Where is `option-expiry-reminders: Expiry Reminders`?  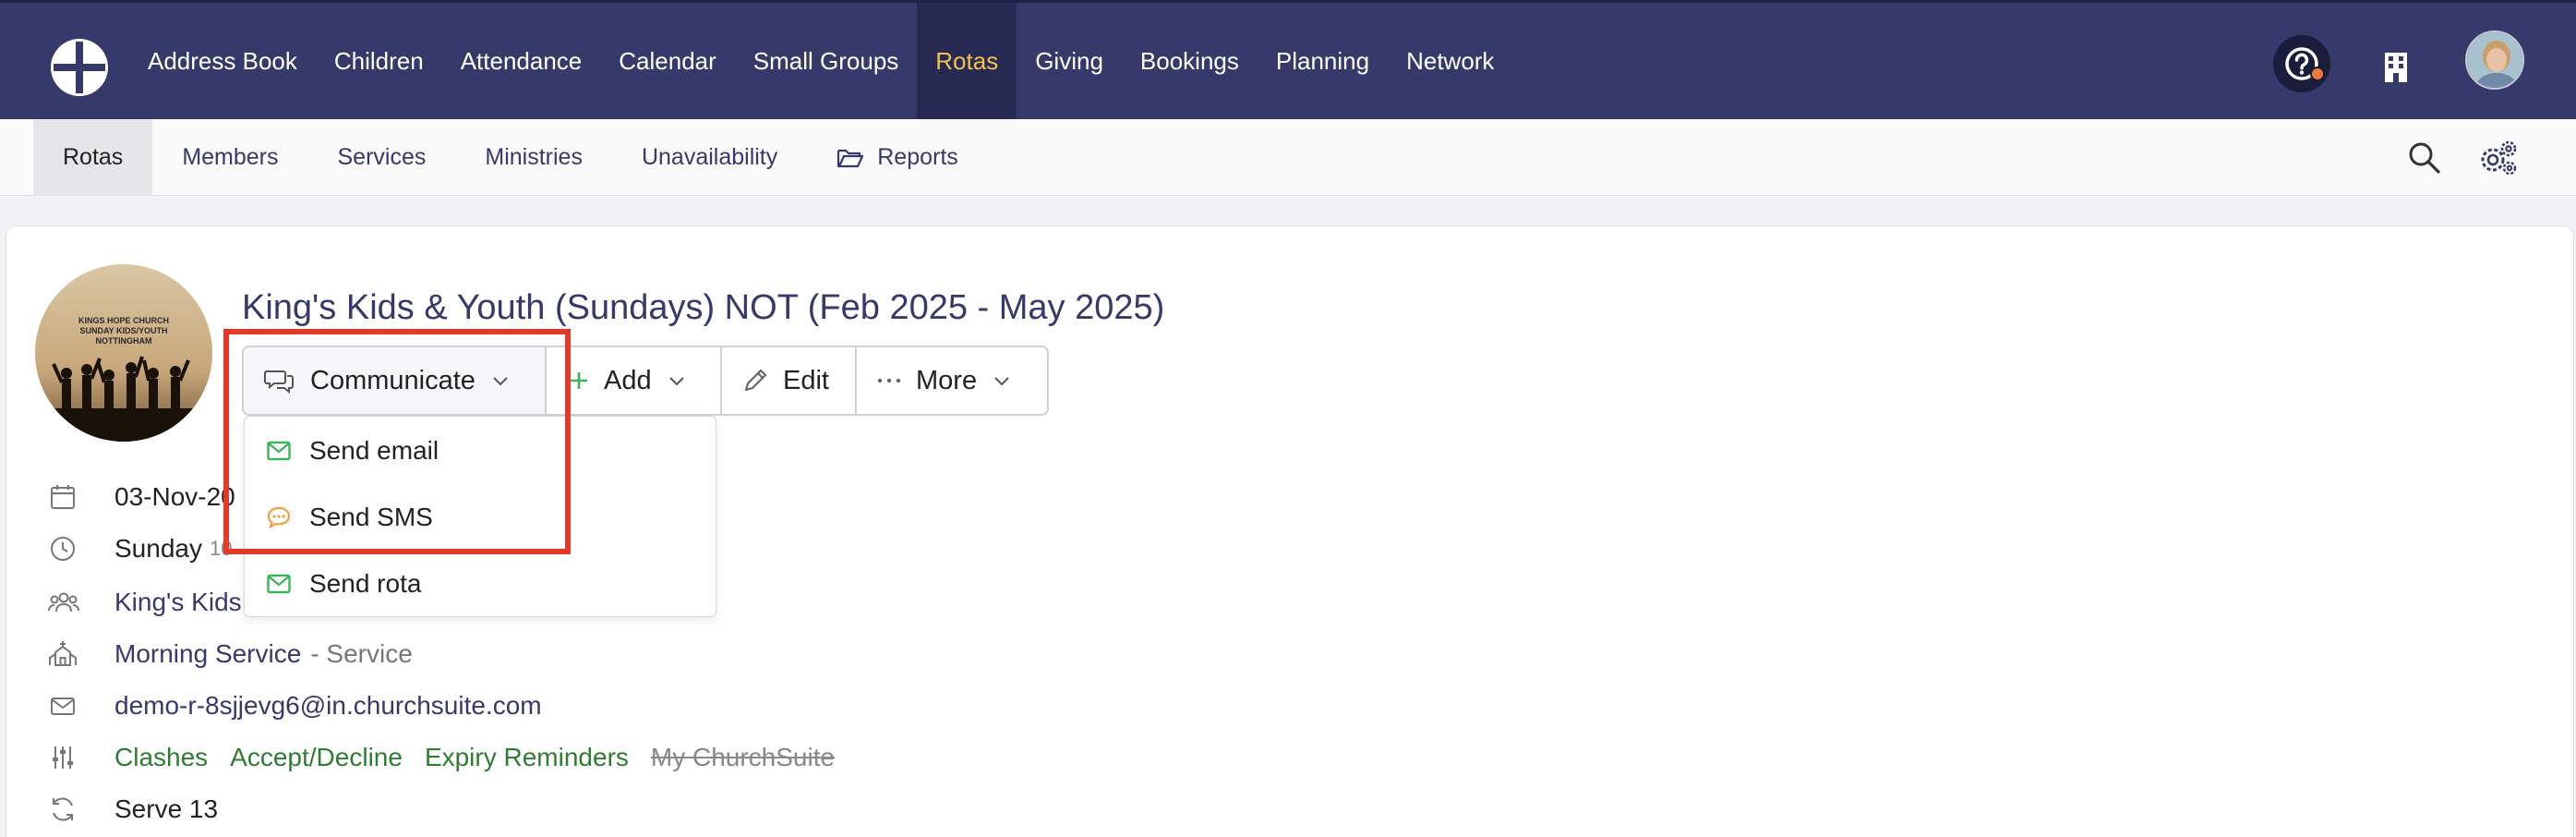
option-expiry-reminders: Expiry Reminders is located at coordinates (526, 757).